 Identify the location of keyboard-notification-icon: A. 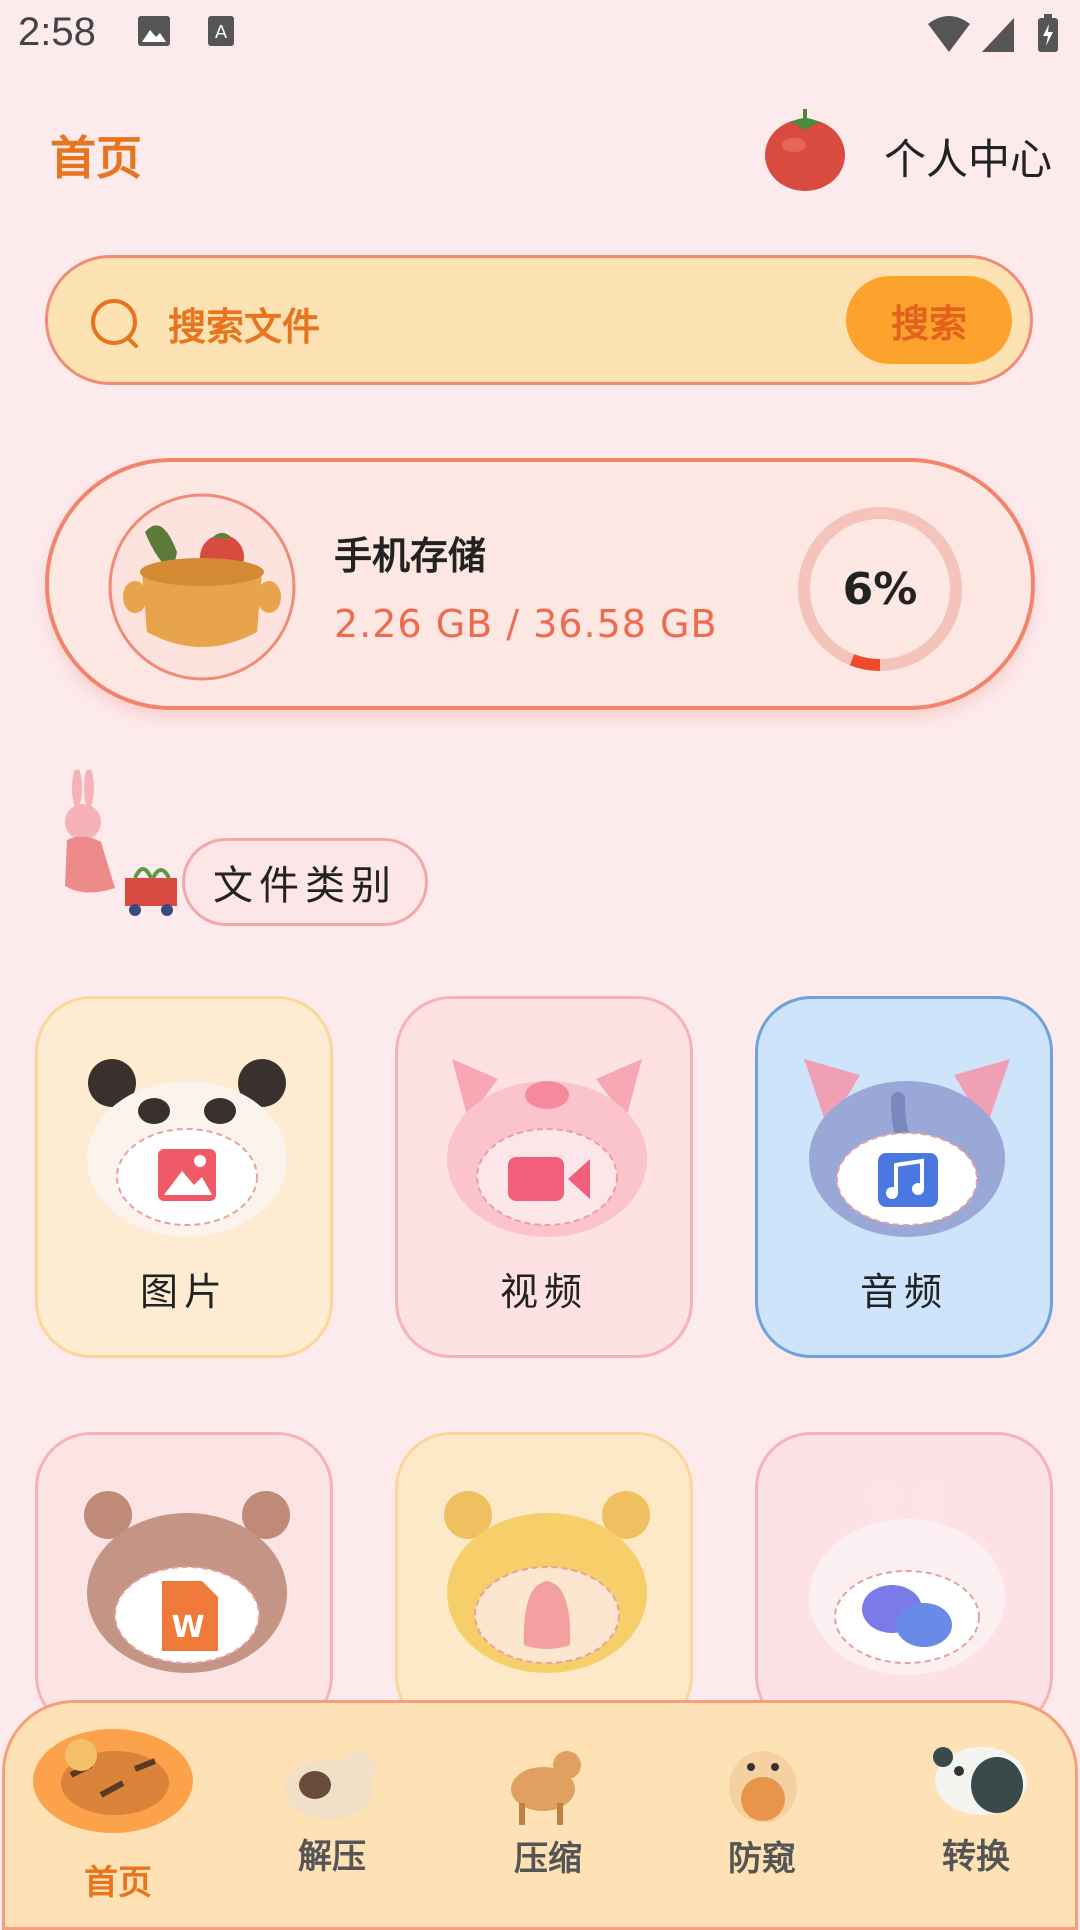
(221, 31).